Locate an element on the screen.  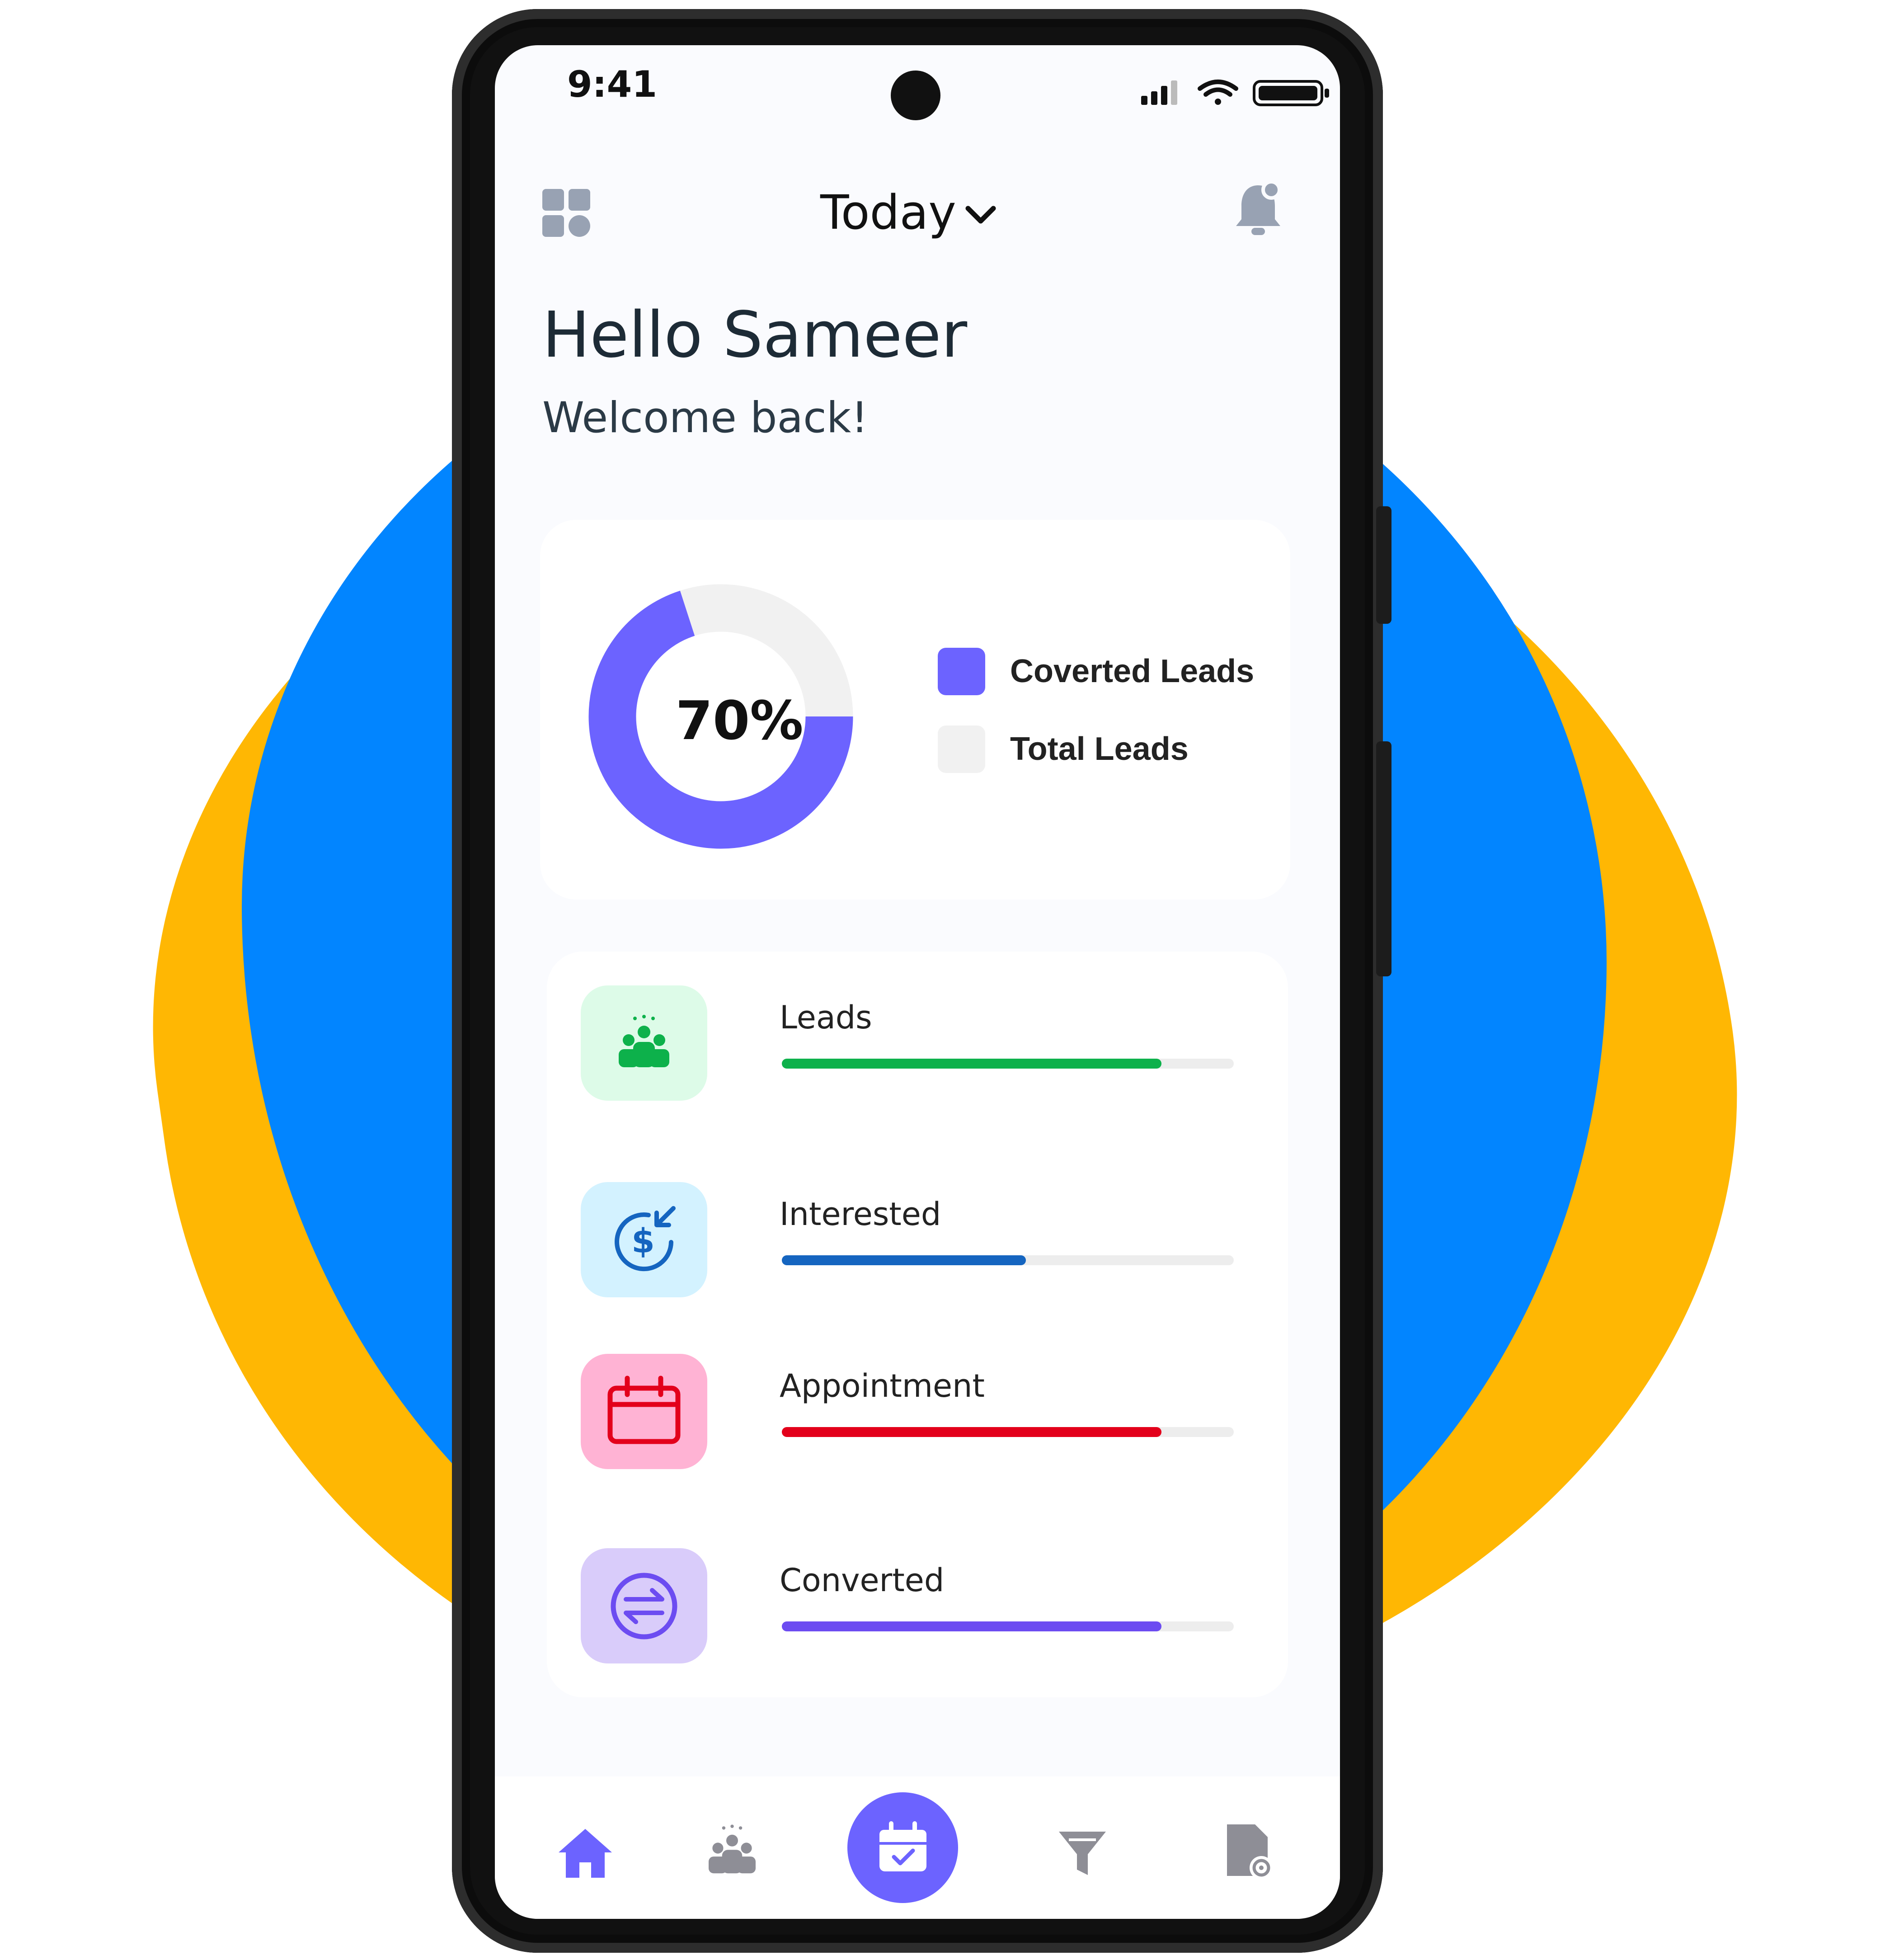
camera-hole is located at coordinates (915, 95).